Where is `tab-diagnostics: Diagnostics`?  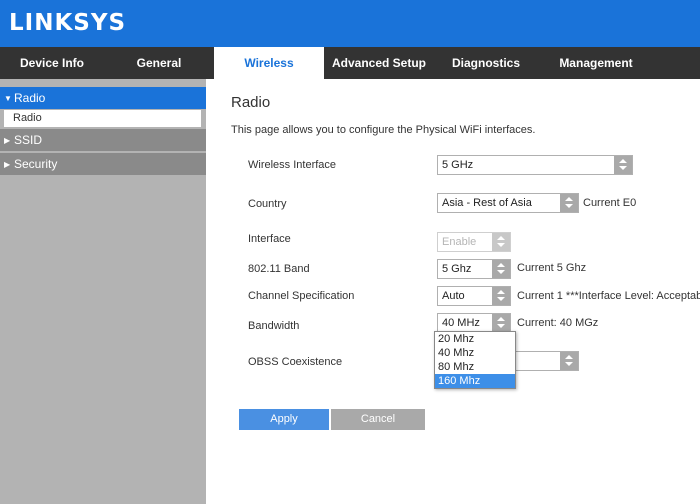
tab-diagnostics: Diagnostics is located at coordinates (486, 63).